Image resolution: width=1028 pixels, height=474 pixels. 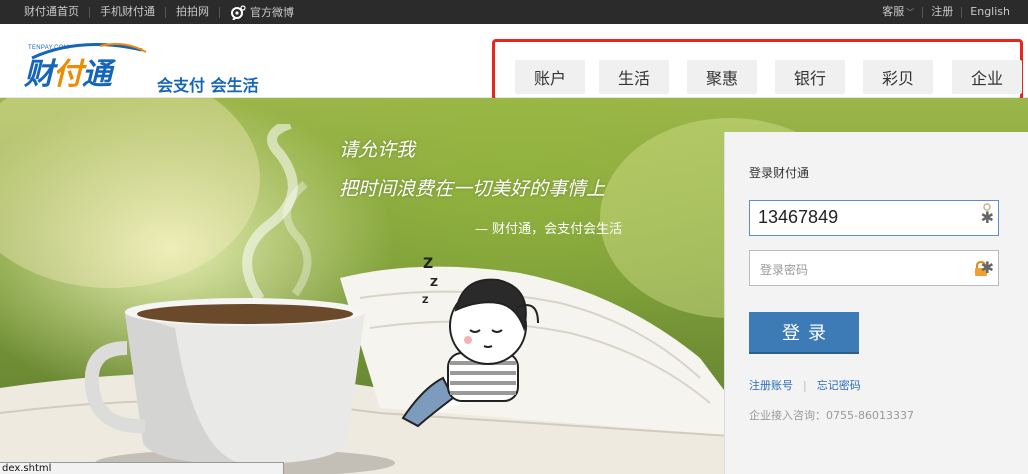 What do you see at coordinates (127, 12) in the screenshot?
I see `link-mobile-tenpay: 手机财付通` at bounding box center [127, 12].